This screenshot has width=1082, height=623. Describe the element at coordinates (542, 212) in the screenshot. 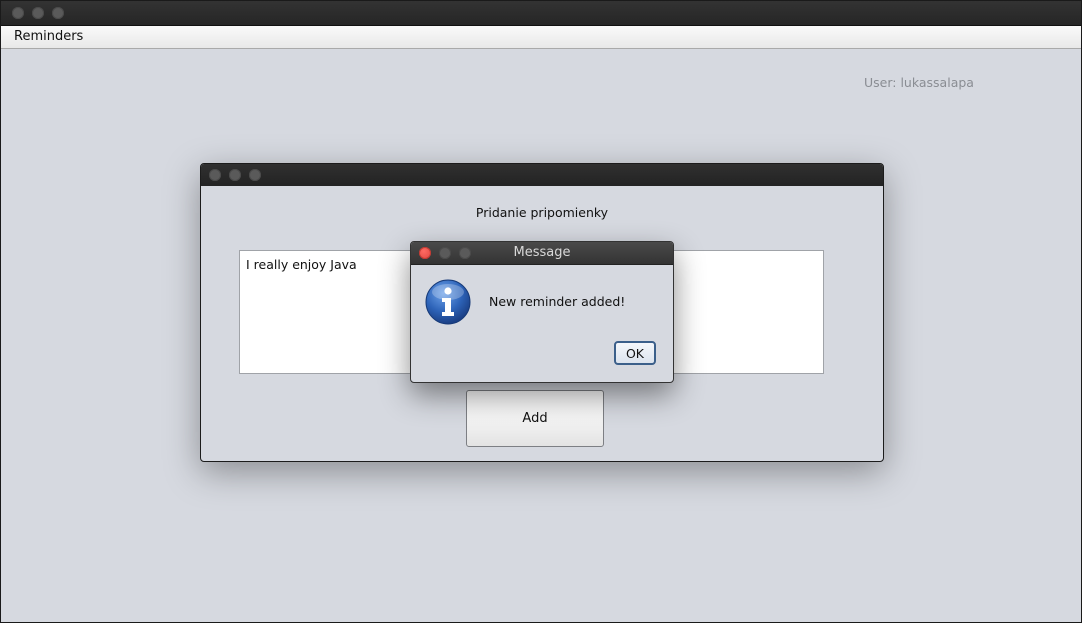

I see `add-reminder-heading: Pridanie pripomienky` at that location.